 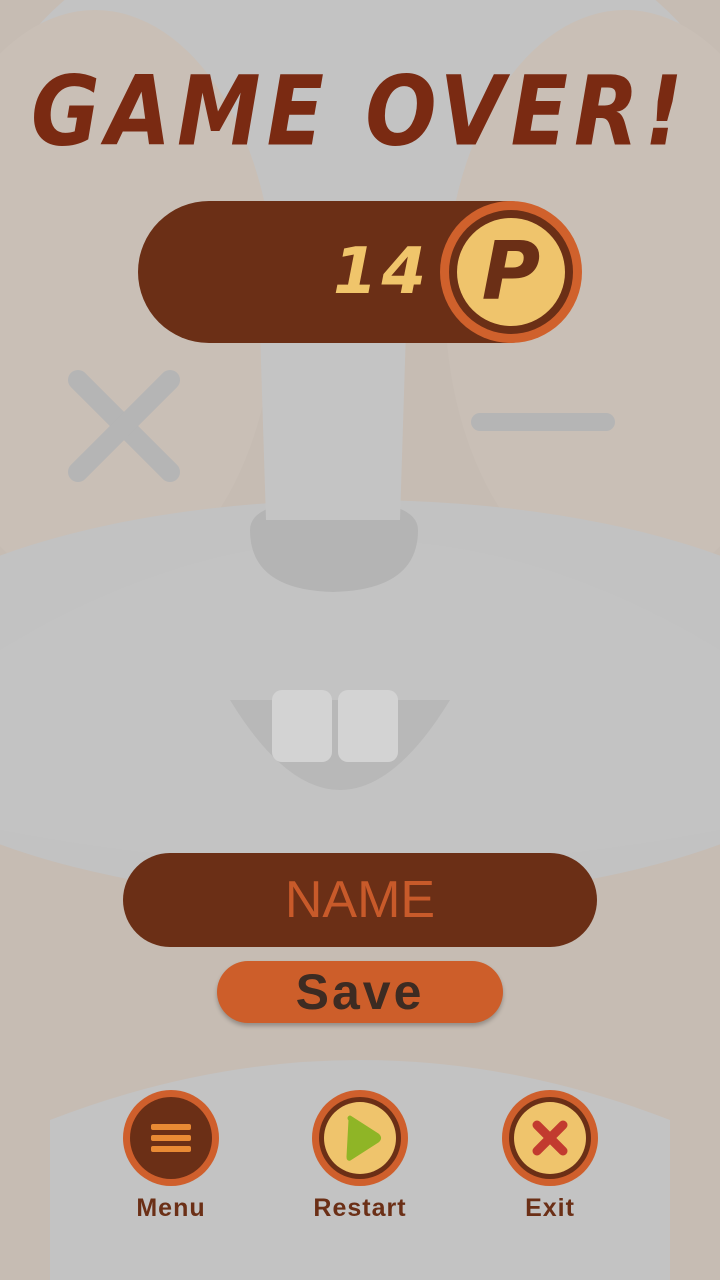 I want to click on close-icon, so click(x=550, y=1138).